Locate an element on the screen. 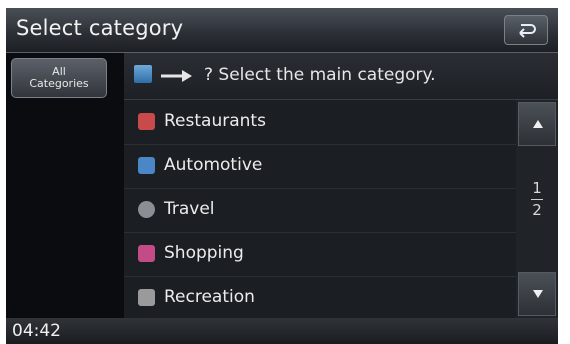 Image resolution: width=570 pixels, height=344 pixels. prompt-text: ? Select the main category. is located at coordinates (320, 75).